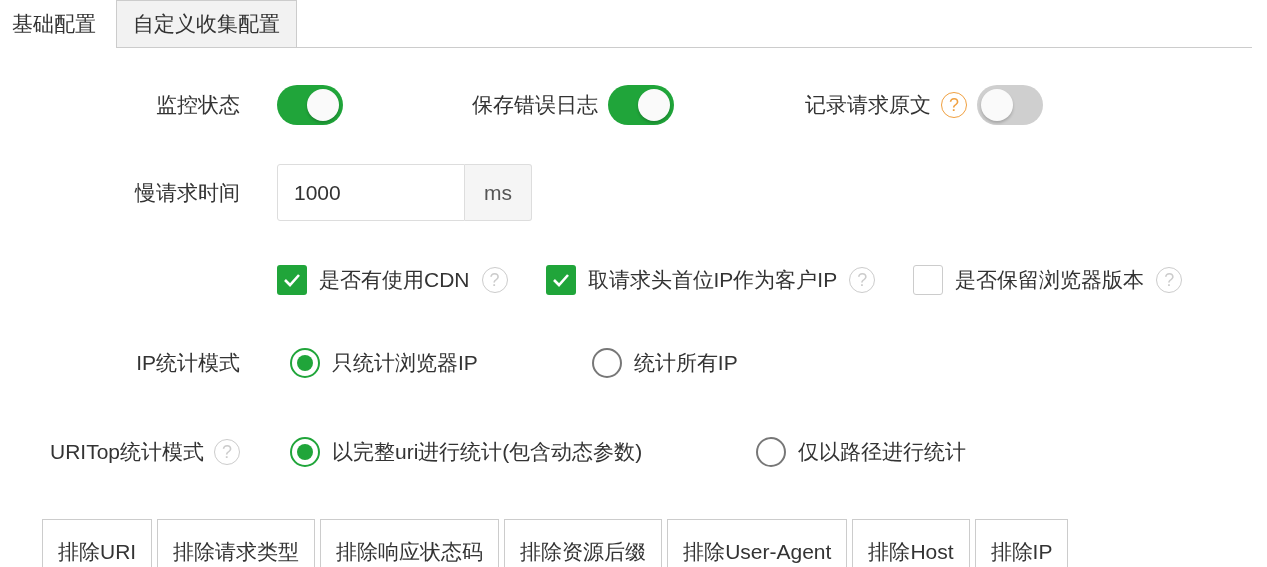  Describe the element at coordinates (868, 105) in the screenshot. I see `field-label: 记录请求原文` at that location.